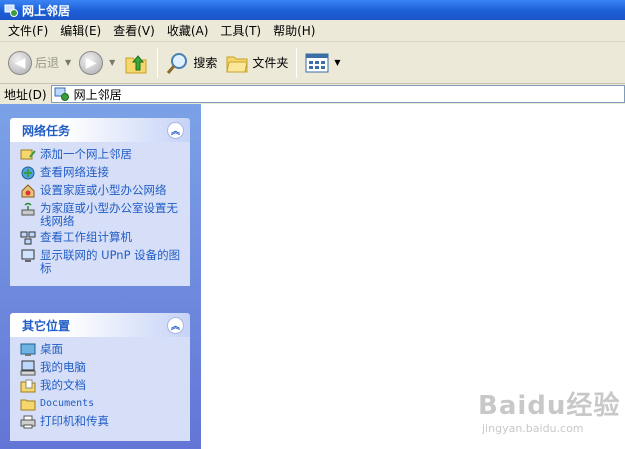  I want to click on network-tasks-header: 网络任务 ︽, so click(100, 130).